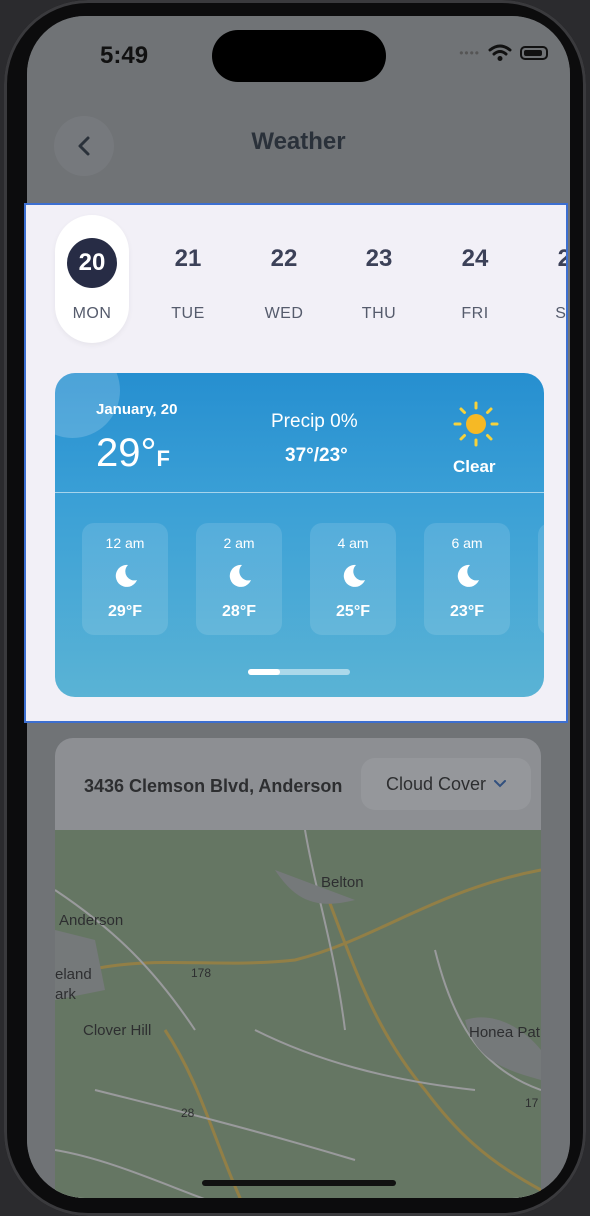 This screenshot has height=1216, width=590. I want to click on signal-dots-icon: ••••, so click(469, 53).